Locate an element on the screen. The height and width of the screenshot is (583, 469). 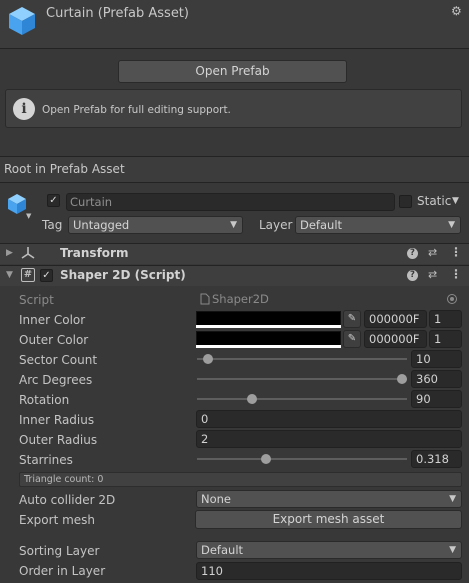
inner-color-alpha-field: 1 is located at coordinates (445, 319).